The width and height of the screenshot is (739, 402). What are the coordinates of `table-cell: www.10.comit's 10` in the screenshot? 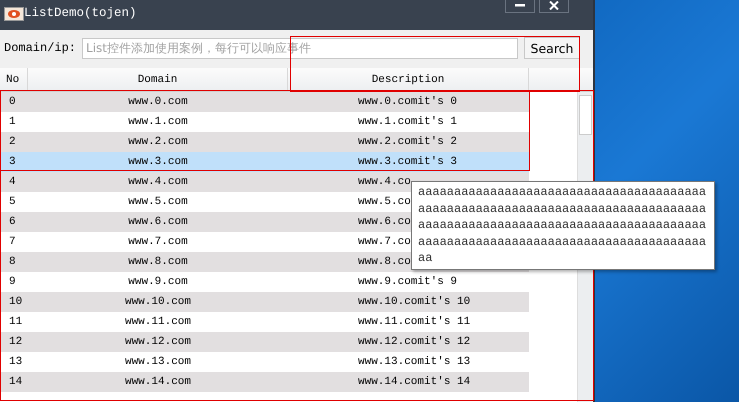 It's located at (414, 302).